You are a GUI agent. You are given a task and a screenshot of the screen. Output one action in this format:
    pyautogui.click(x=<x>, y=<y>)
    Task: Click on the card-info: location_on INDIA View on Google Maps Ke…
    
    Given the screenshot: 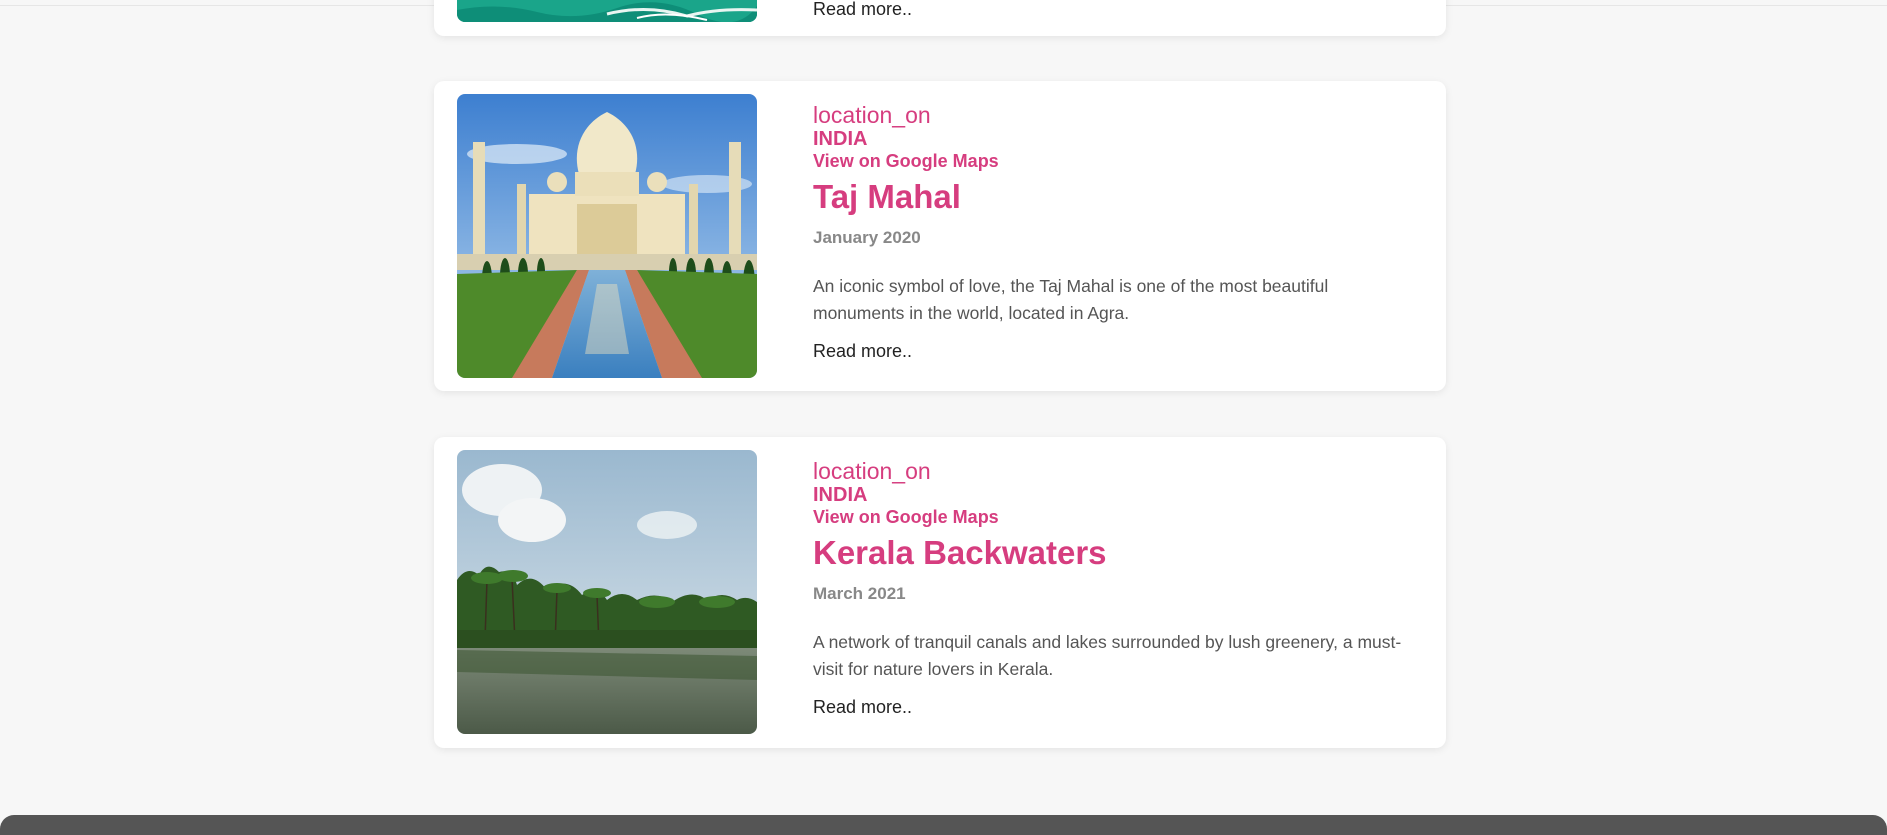 What is the action you would take?
    pyautogui.click(x=1109, y=588)
    